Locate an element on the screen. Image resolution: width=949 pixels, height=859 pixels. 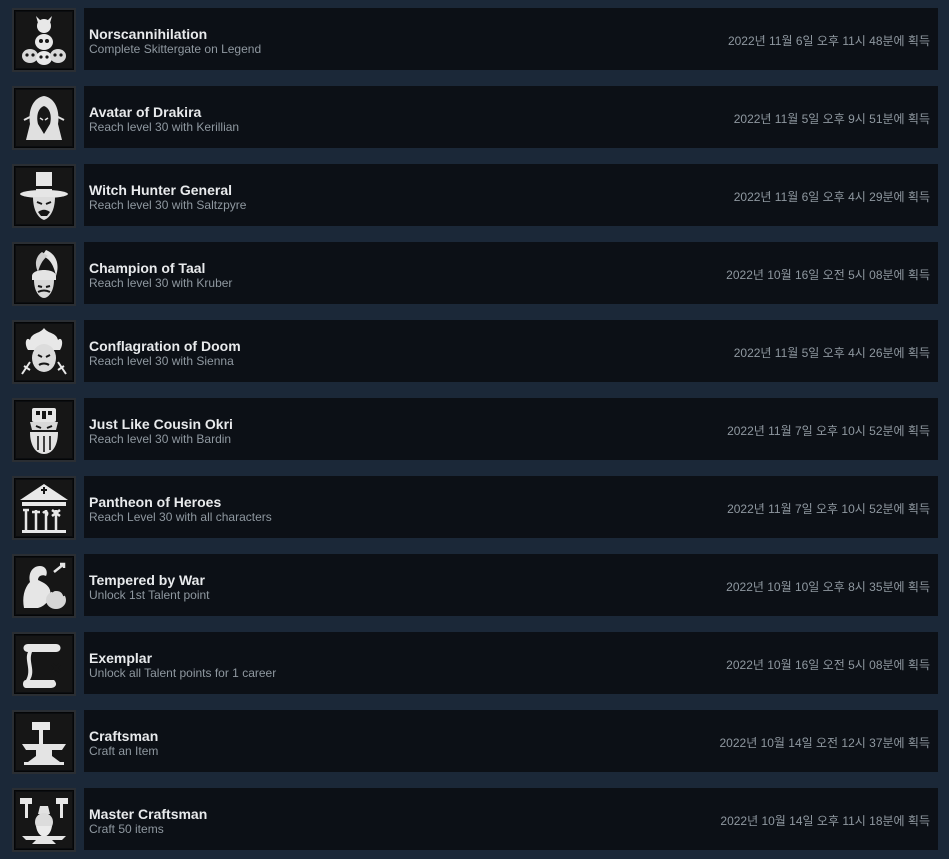
achievement-title: Conflagration of Doom is located at coordinates (165, 346).